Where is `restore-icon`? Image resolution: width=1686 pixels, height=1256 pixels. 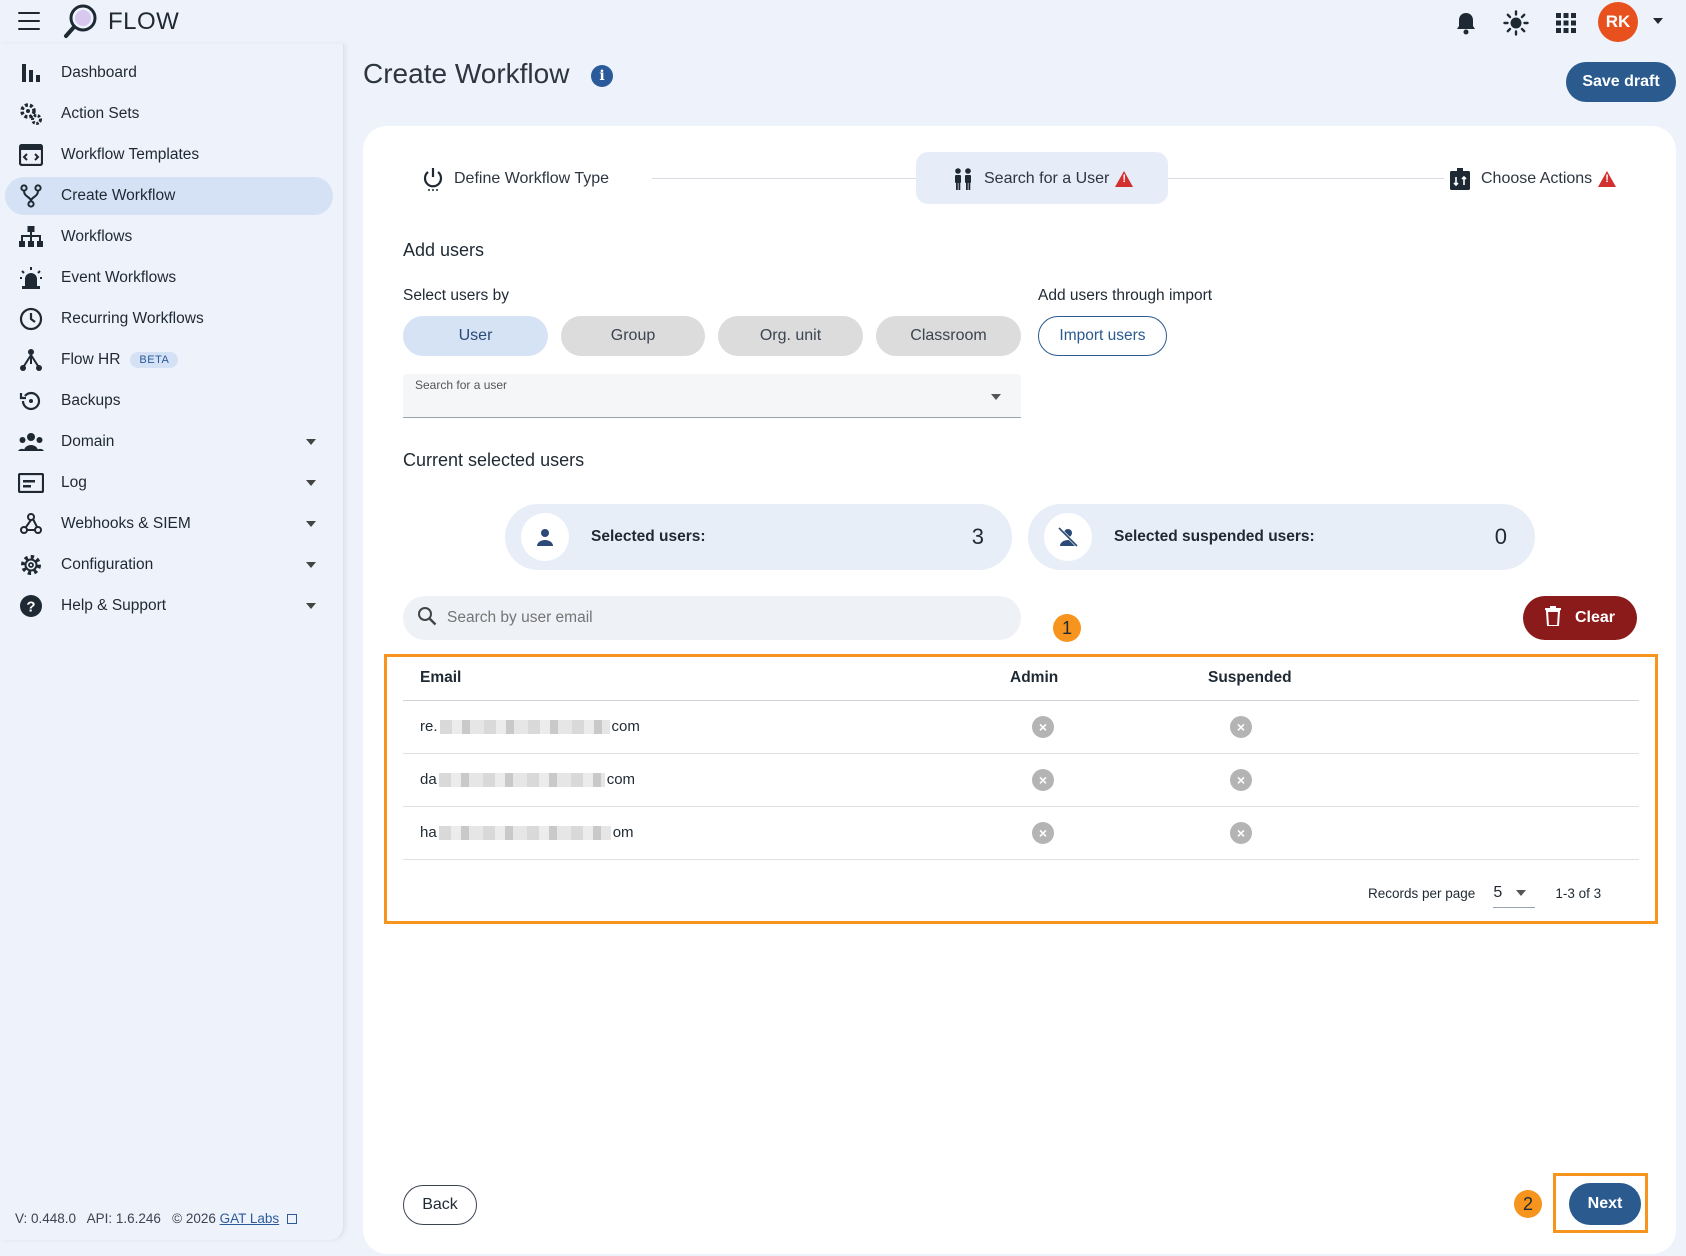 restore-icon is located at coordinates (31, 401).